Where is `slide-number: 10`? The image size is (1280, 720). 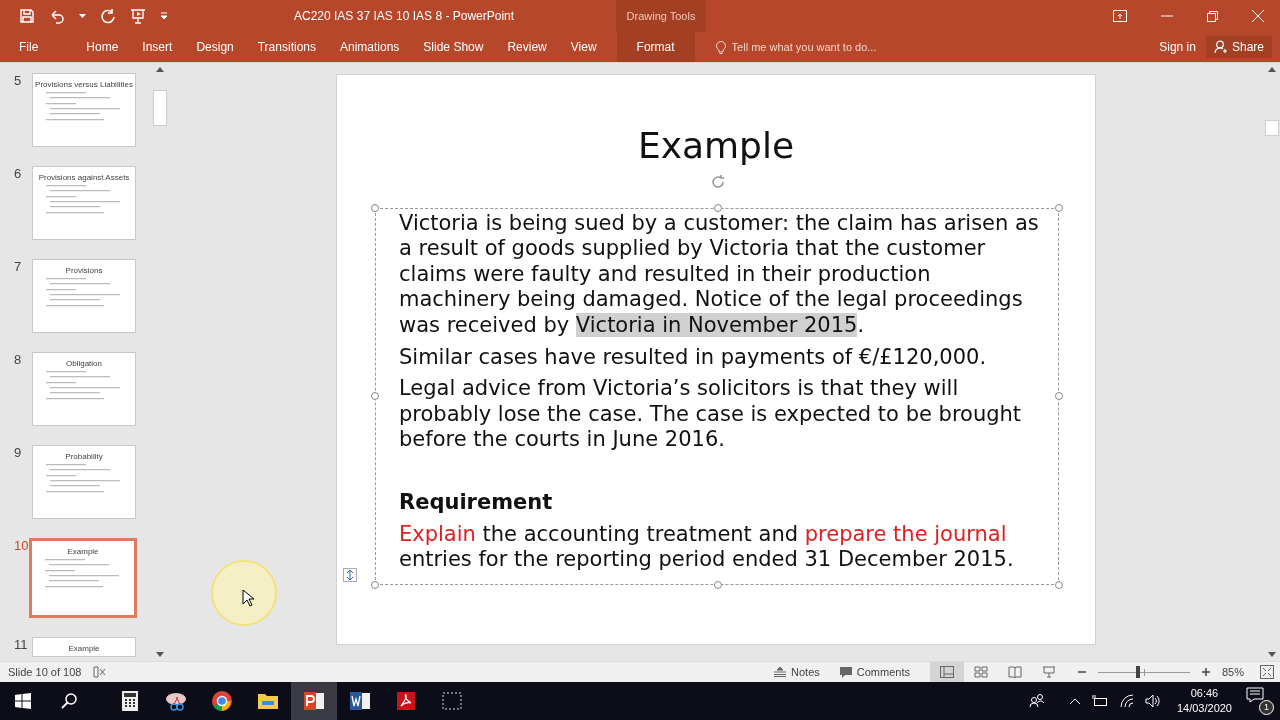
slide-number: 10 is located at coordinates (20, 545).